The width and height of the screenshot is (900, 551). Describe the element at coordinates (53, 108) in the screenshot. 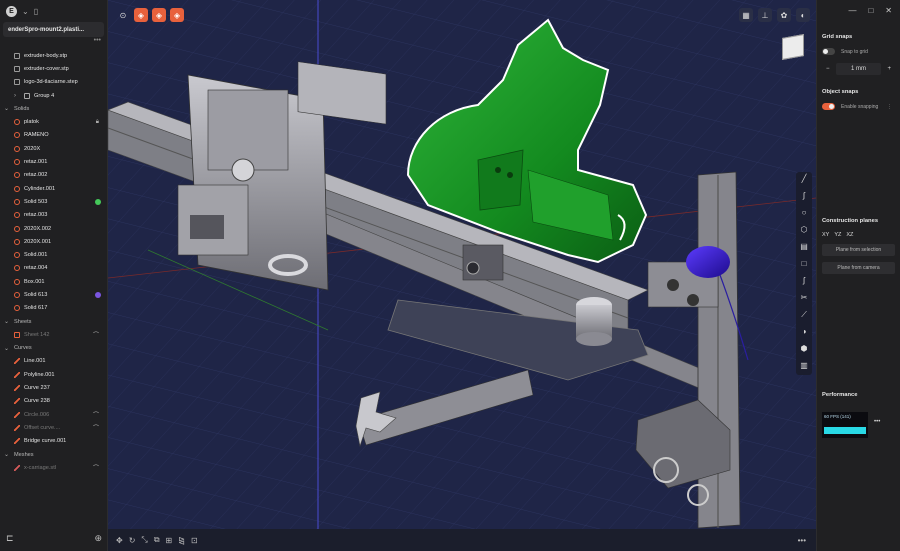

I see `tree-section-header: ⌄ Solids` at that location.